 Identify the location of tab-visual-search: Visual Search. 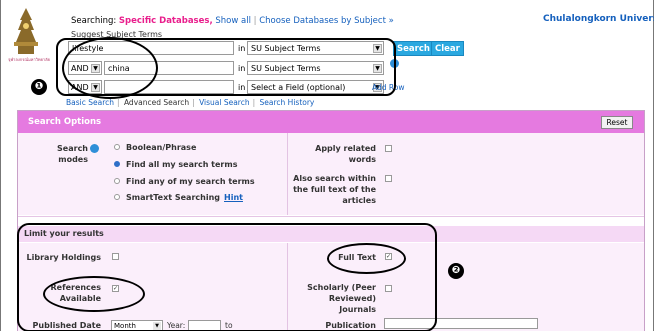
(224, 102).